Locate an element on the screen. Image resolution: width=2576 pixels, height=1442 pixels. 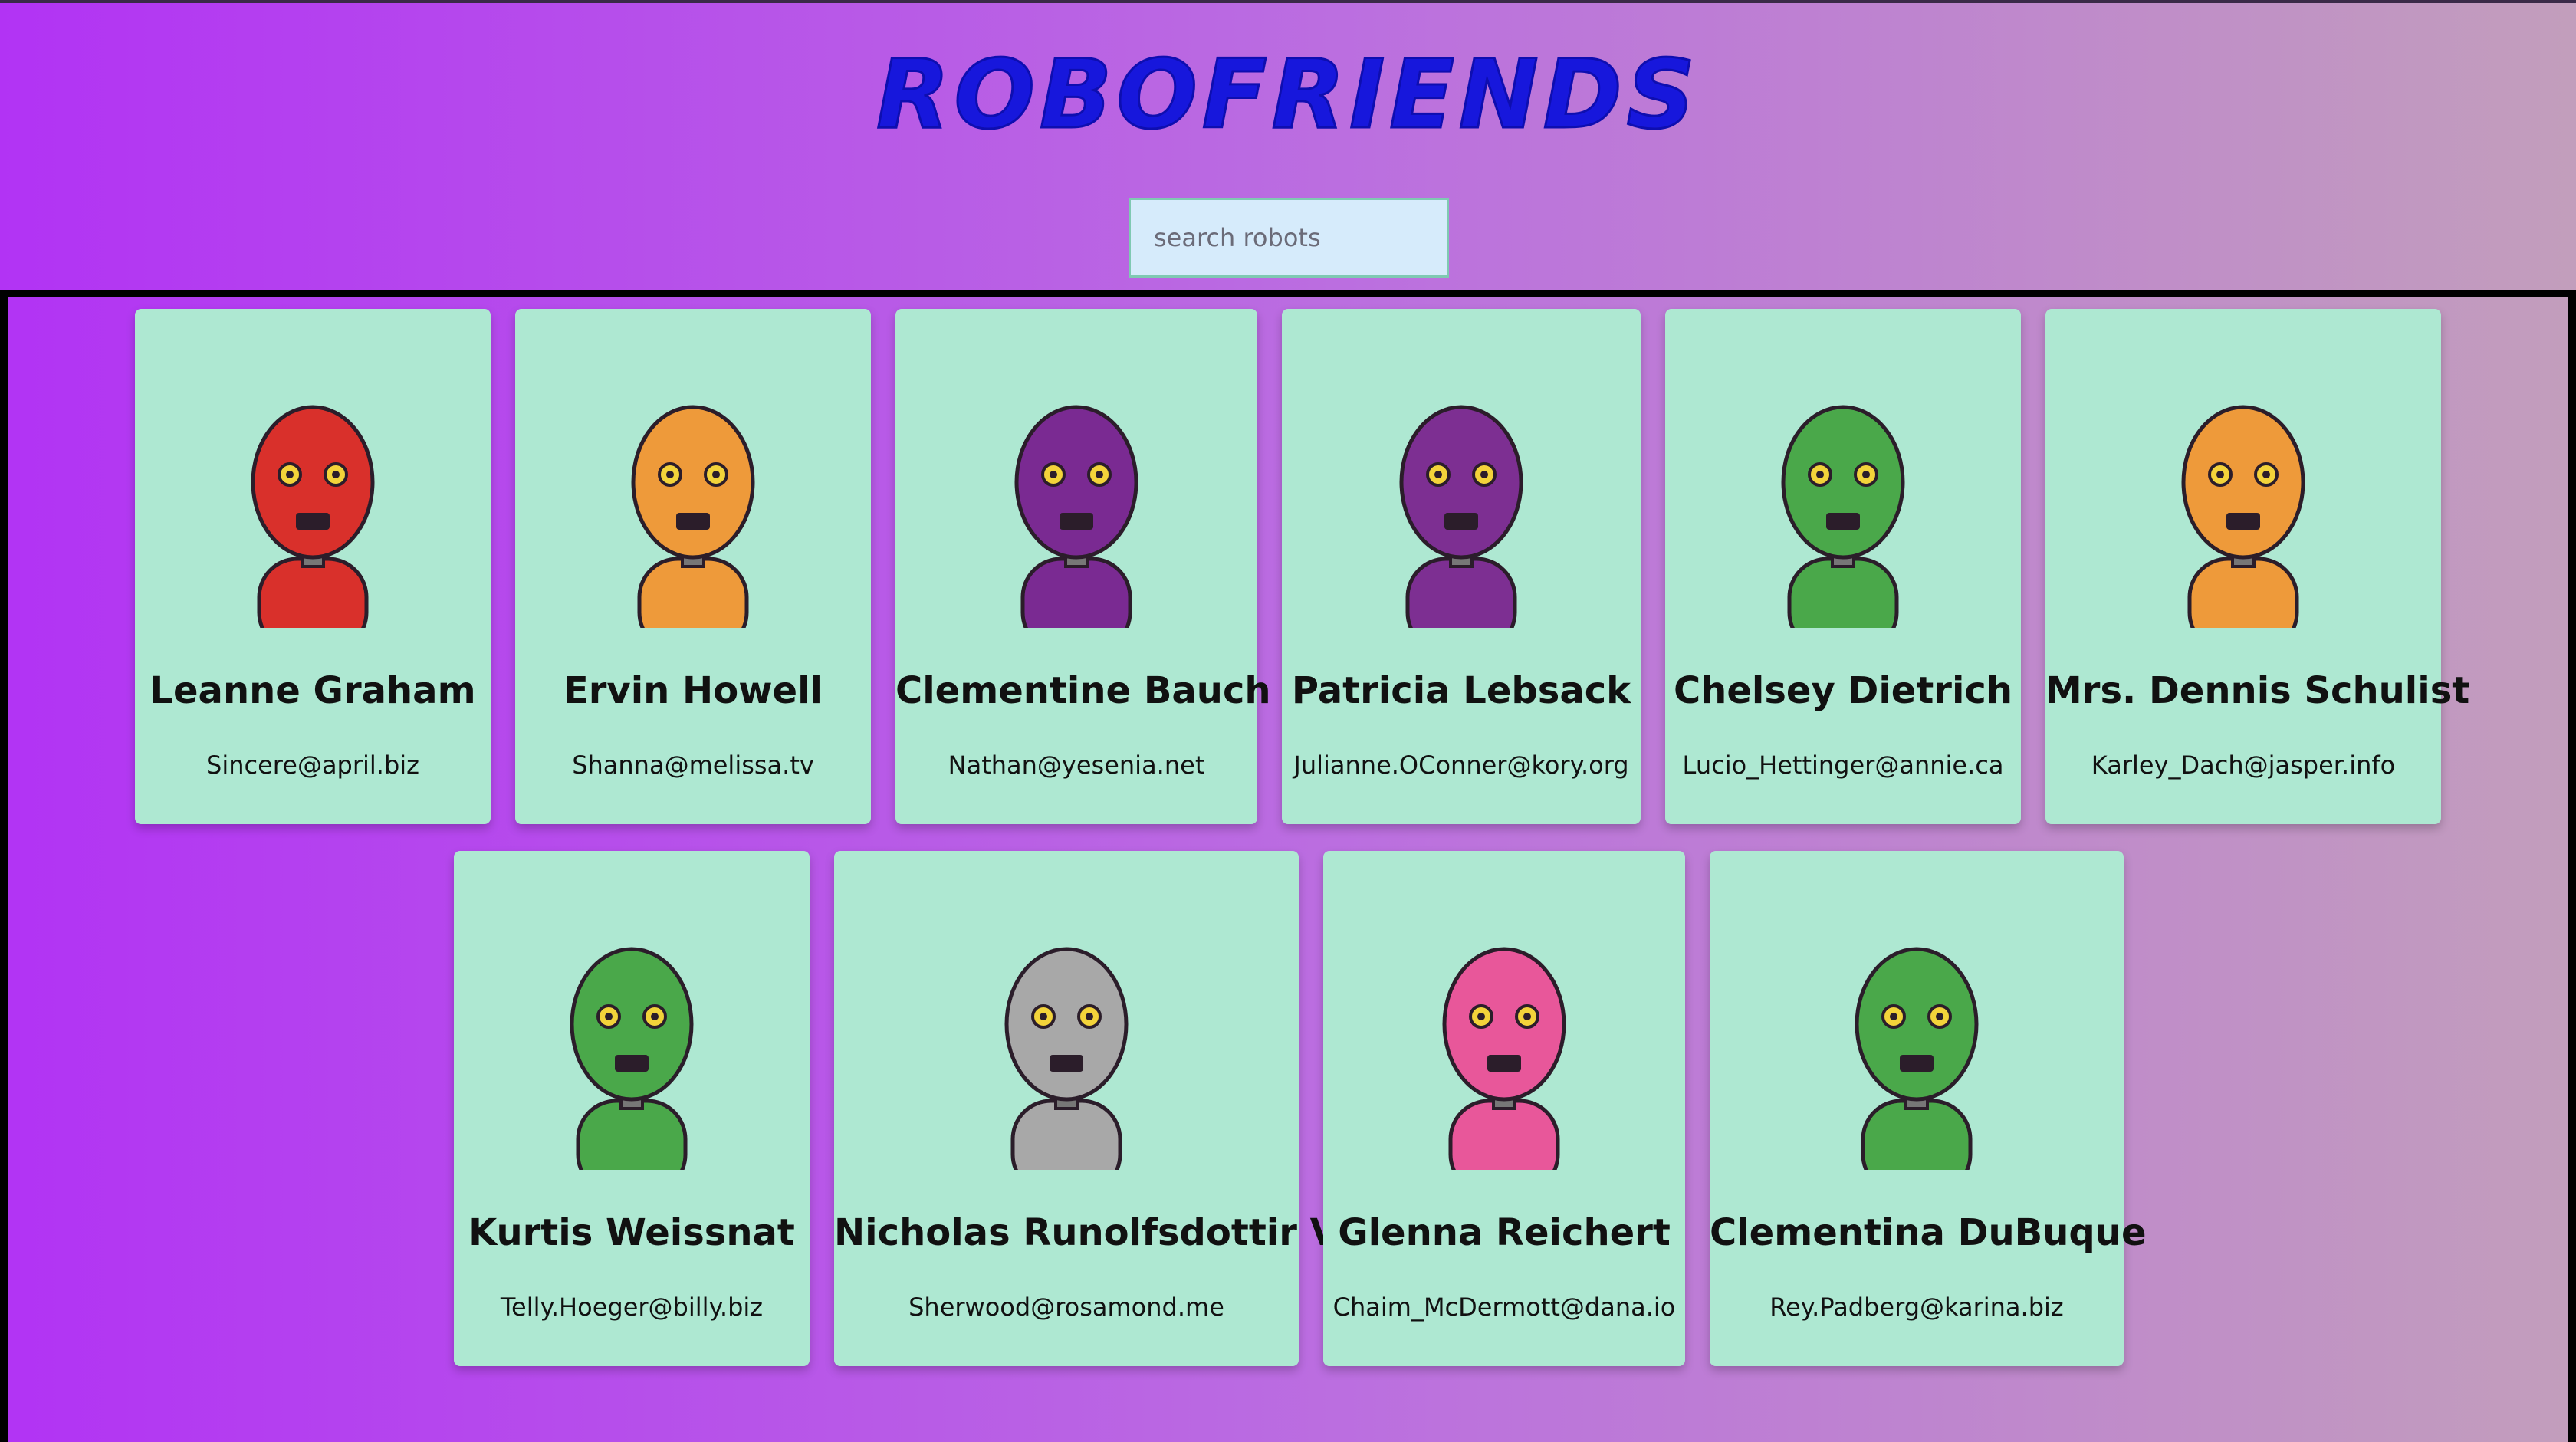
robot-name: Mrs. Dennis Schulist is located at coordinates (2258, 690).